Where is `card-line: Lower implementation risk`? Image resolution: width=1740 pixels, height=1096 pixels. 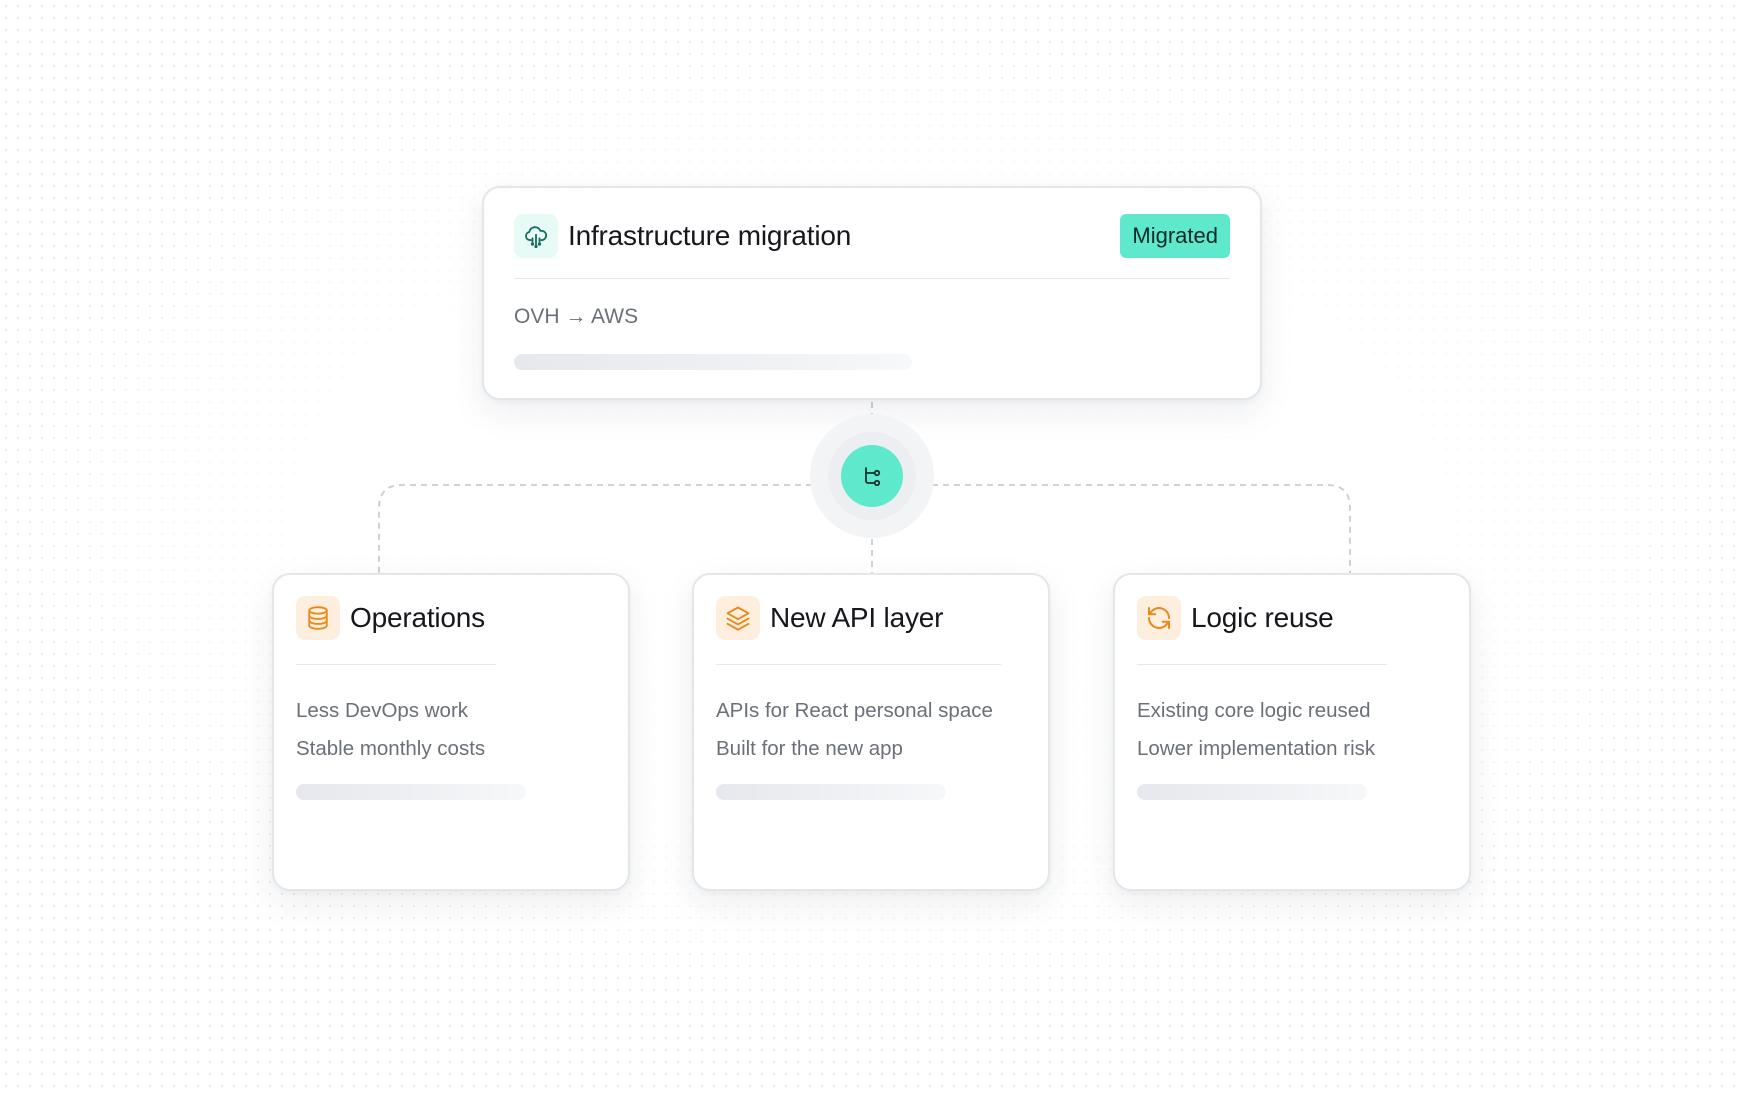 card-line: Lower implementation risk is located at coordinates (1256, 748).